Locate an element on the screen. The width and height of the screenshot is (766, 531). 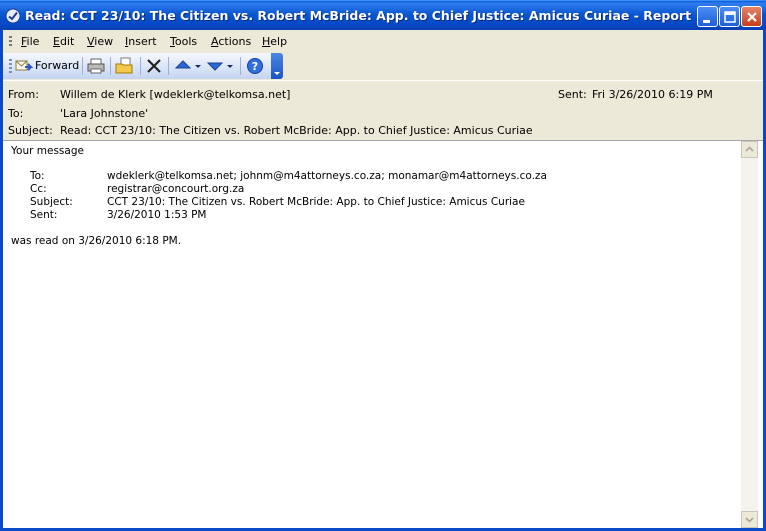
scroll-up-button is located at coordinates (749, 149).